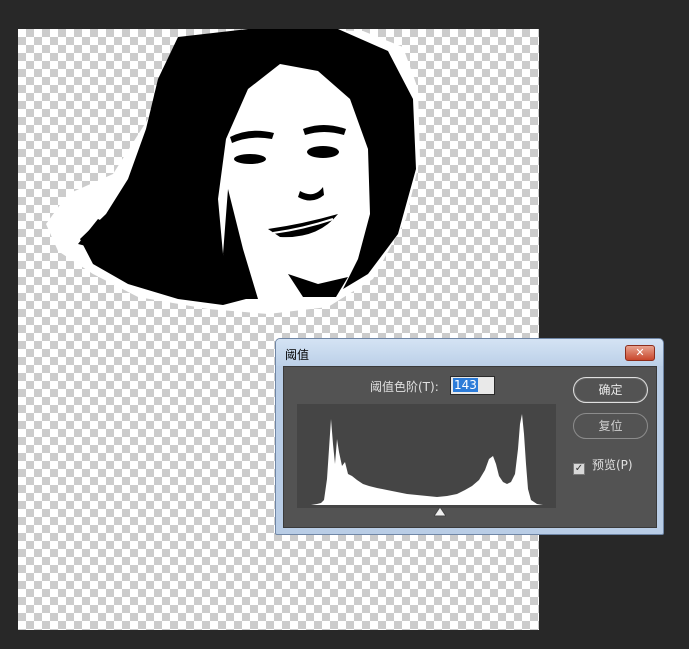 The width and height of the screenshot is (689, 649). What do you see at coordinates (579, 469) in the screenshot?
I see `check-icon: ✓` at bounding box center [579, 469].